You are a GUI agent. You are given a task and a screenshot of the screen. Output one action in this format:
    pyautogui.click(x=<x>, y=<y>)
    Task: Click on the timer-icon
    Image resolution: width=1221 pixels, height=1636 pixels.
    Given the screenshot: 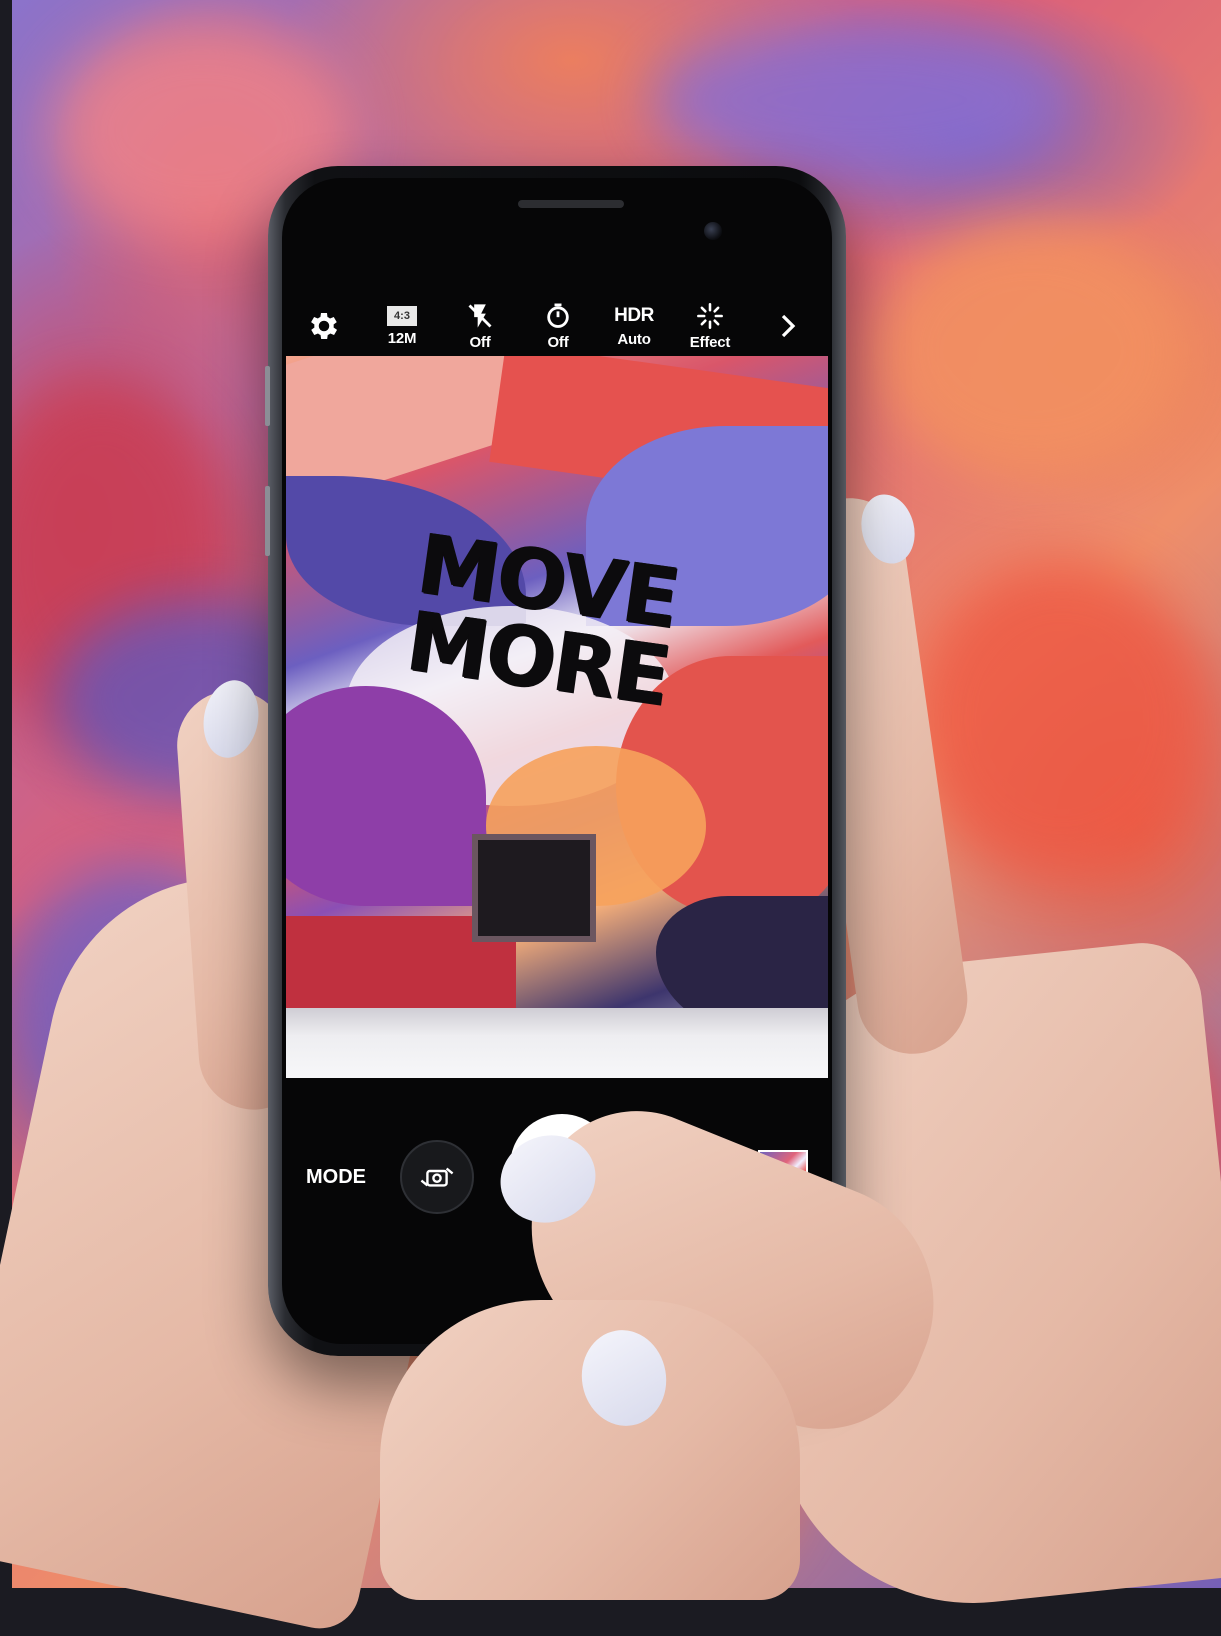 What is the action you would take?
    pyautogui.click(x=558, y=315)
    